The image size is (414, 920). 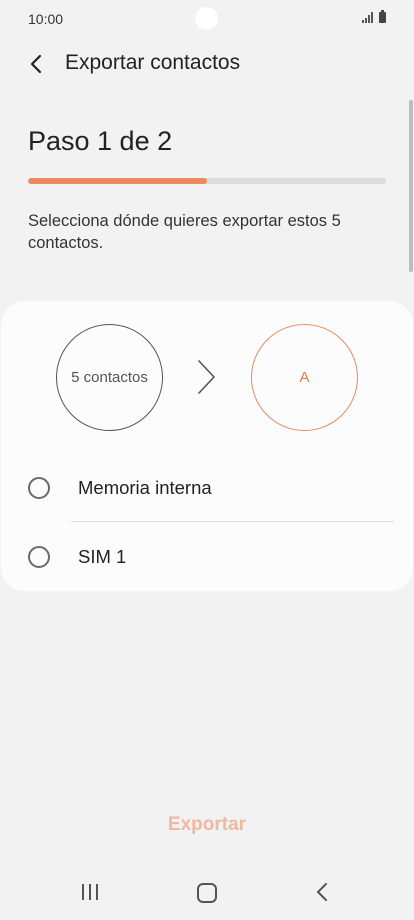 What do you see at coordinates (206, 377) in the screenshot?
I see `chevron-right-icon` at bounding box center [206, 377].